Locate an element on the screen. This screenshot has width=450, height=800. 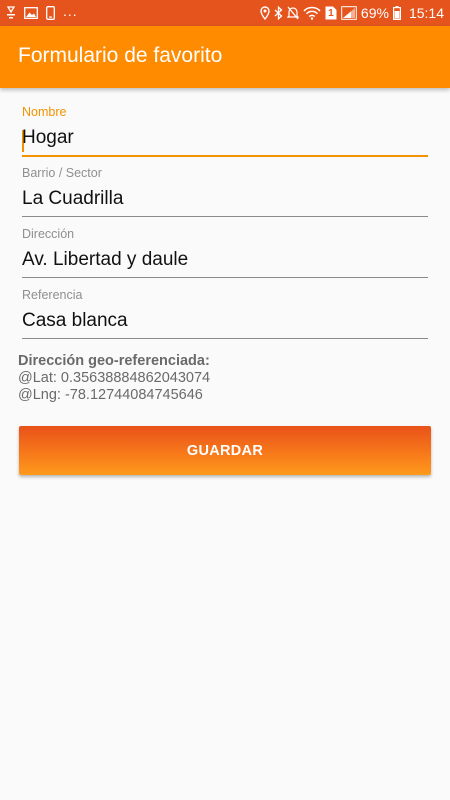
reference-underline is located at coordinates (225, 338).